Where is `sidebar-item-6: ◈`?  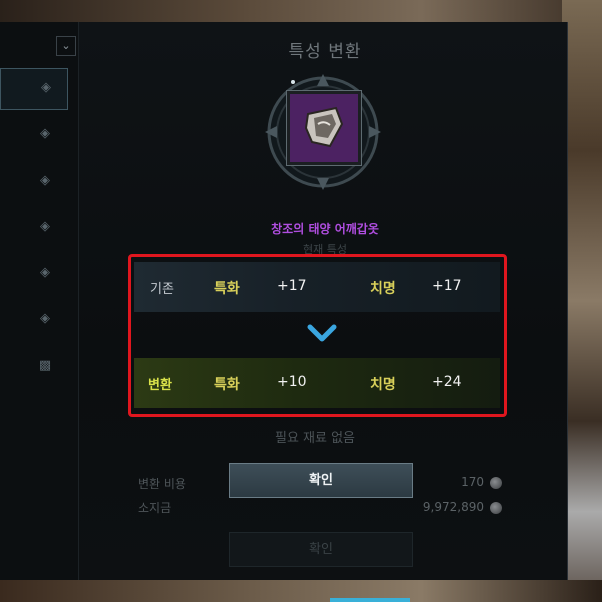 sidebar-item-6: ◈ is located at coordinates (33, 320).